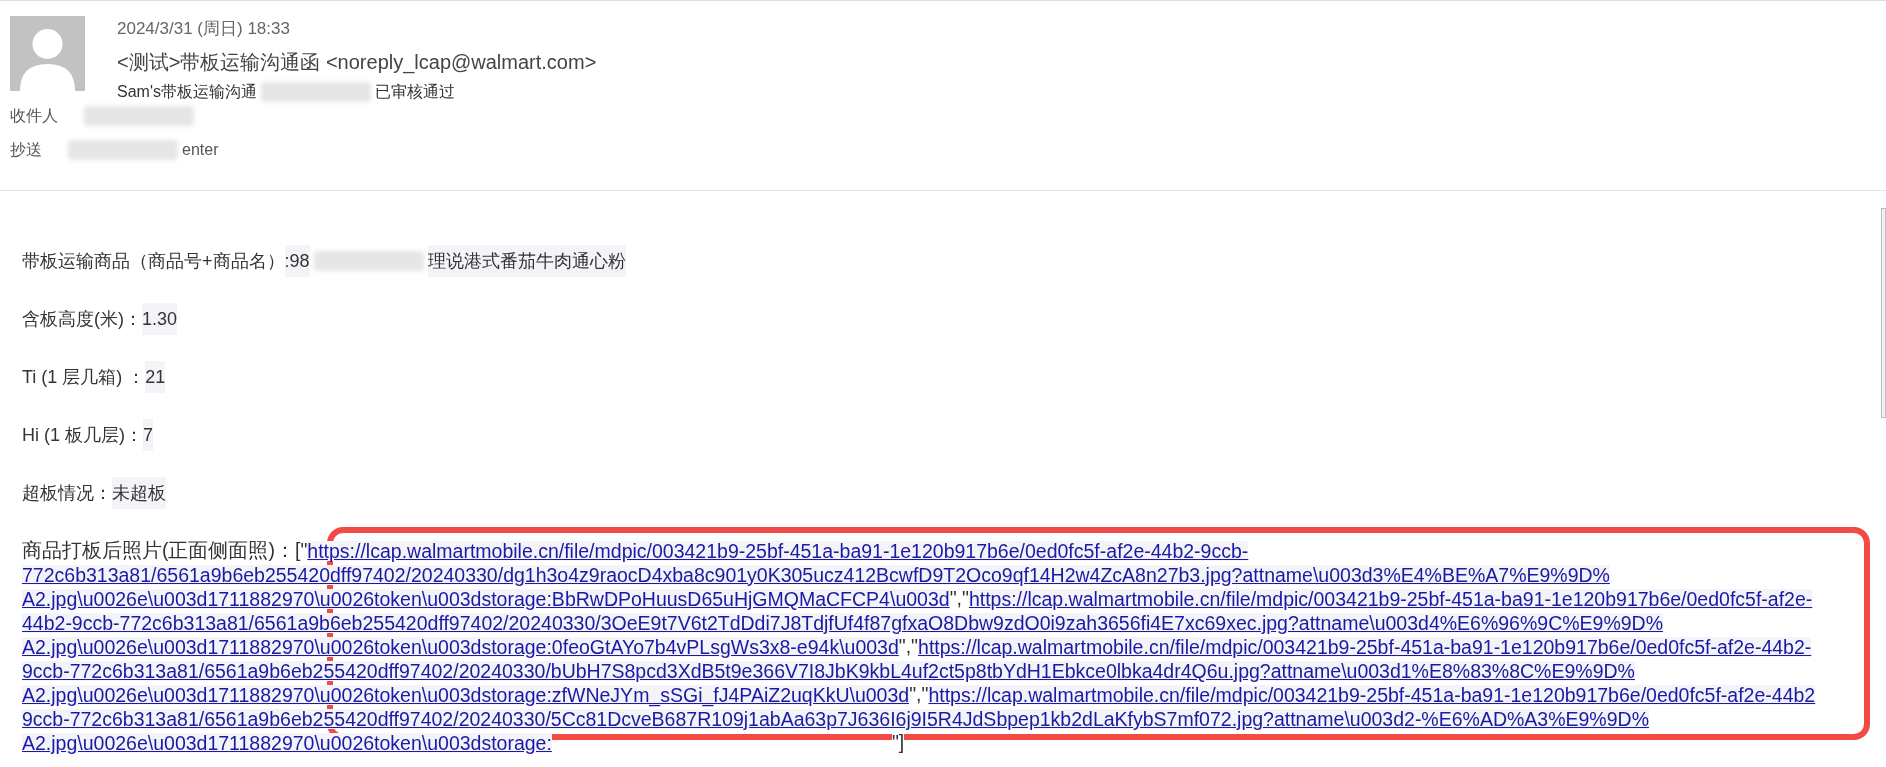 This screenshot has width=1886, height=767. What do you see at coordinates (139, 493) in the screenshot?
I see `field-value: 未超板` at bounding box center [139, 493].